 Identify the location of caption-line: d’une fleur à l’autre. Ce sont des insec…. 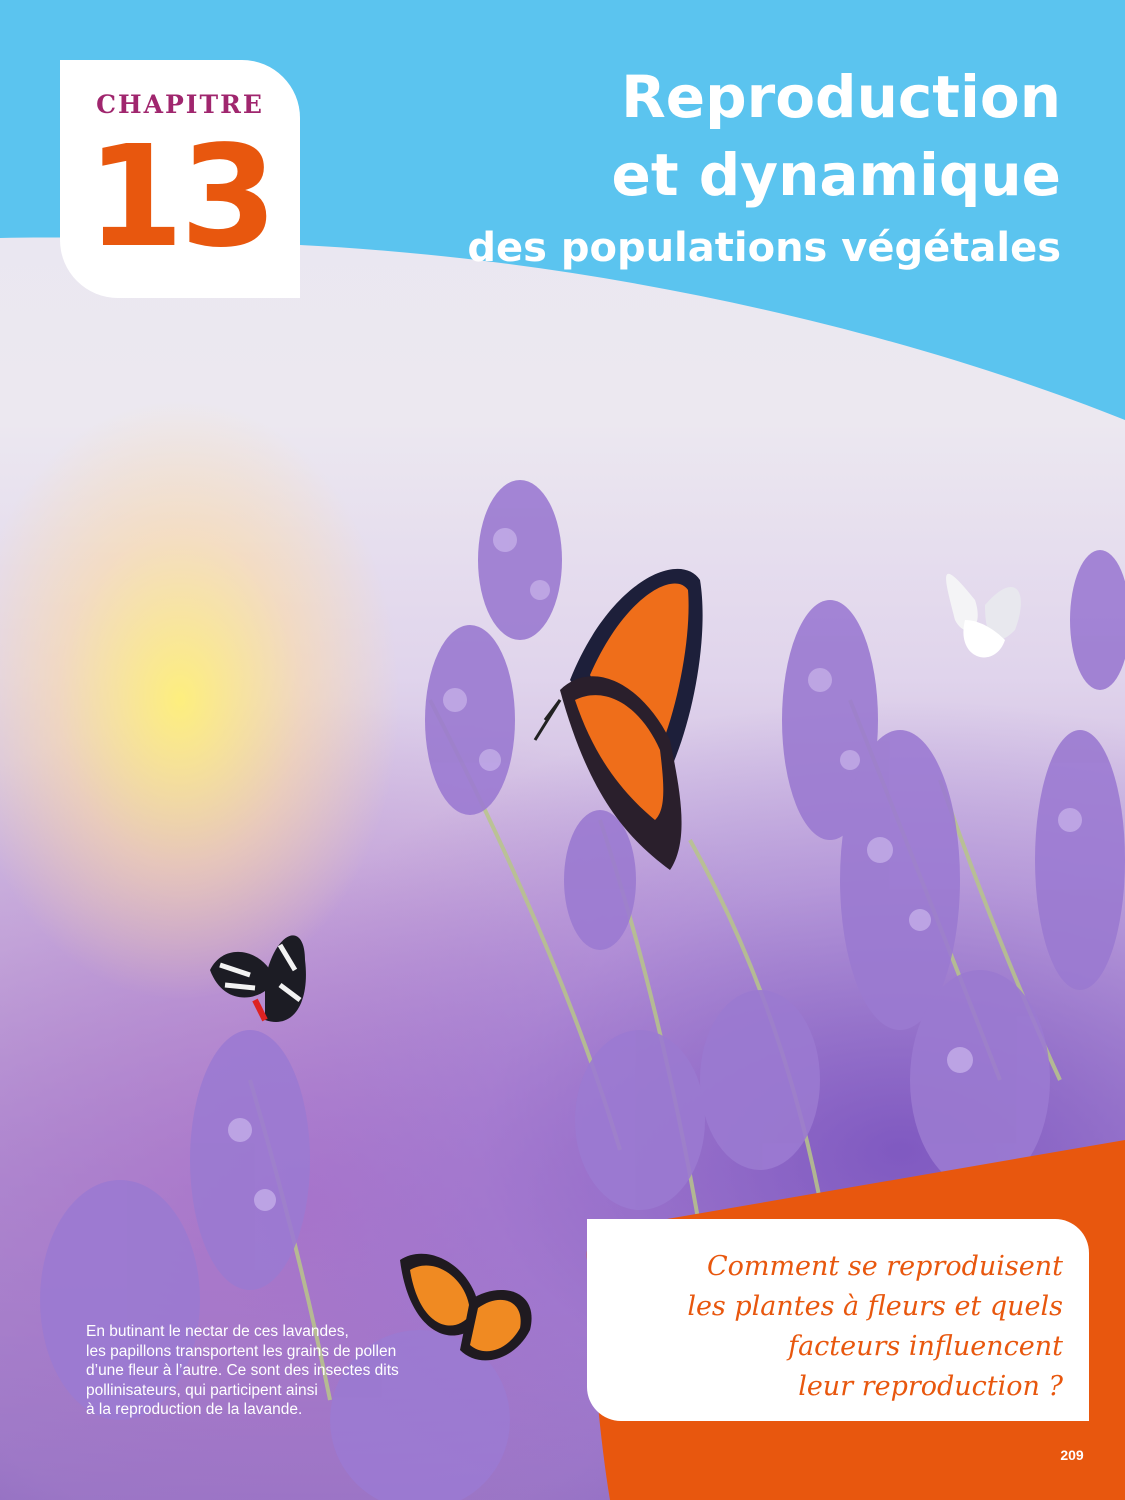
(242, 1370).